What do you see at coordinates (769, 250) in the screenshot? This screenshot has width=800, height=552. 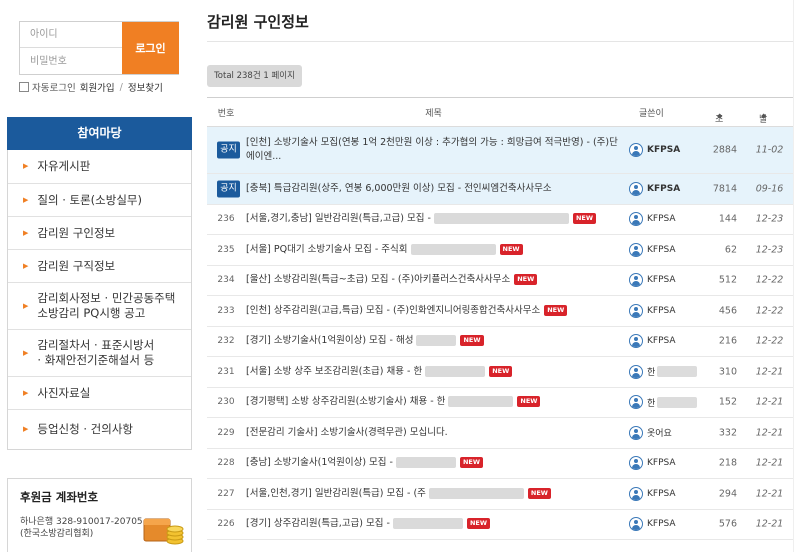 I see `post-date: 12-23` at bounding box center [769, 250].